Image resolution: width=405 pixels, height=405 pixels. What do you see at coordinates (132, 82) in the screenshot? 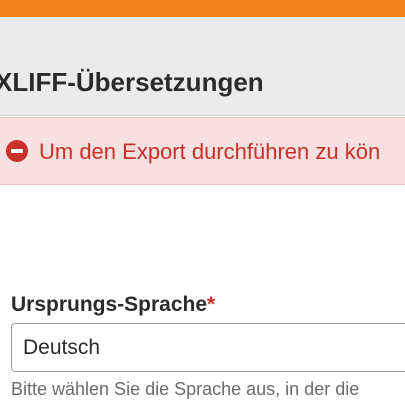
I see `page-title: XLIFF-Übersetzungen` at bounding box center [132, 82].